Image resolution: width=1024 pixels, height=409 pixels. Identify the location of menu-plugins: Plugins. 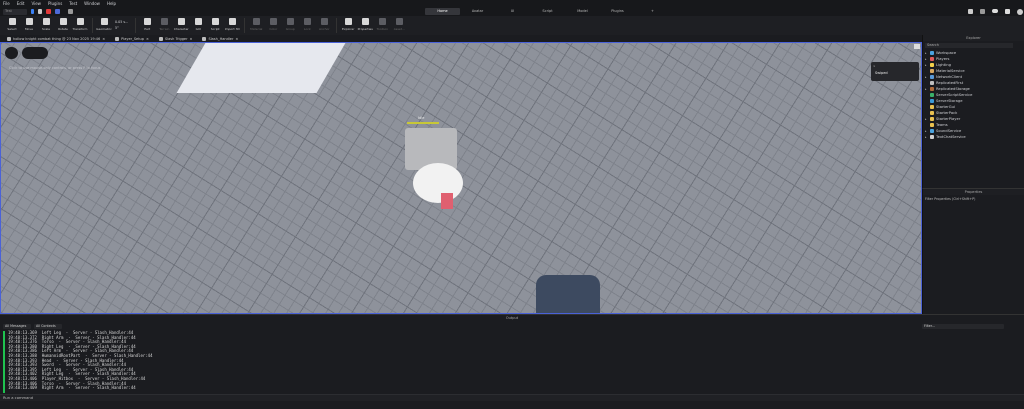
(55, 3).